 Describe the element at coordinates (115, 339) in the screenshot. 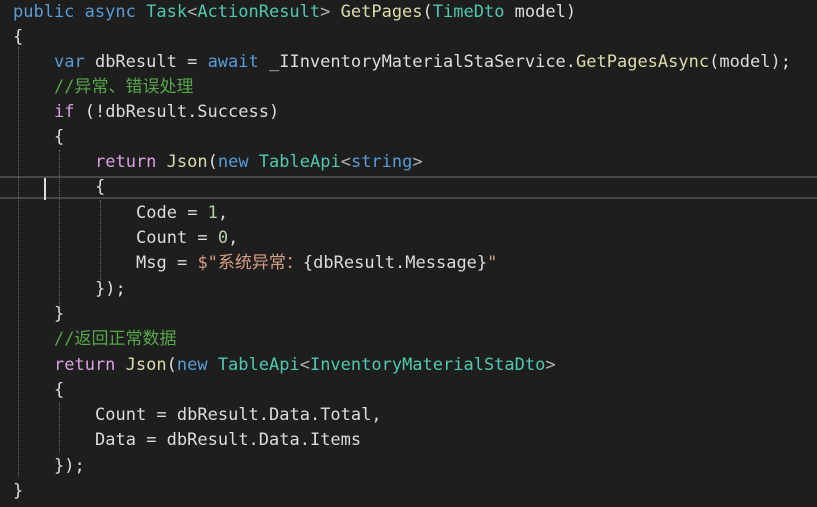

I see `comment: //返回正常数据` at that location.